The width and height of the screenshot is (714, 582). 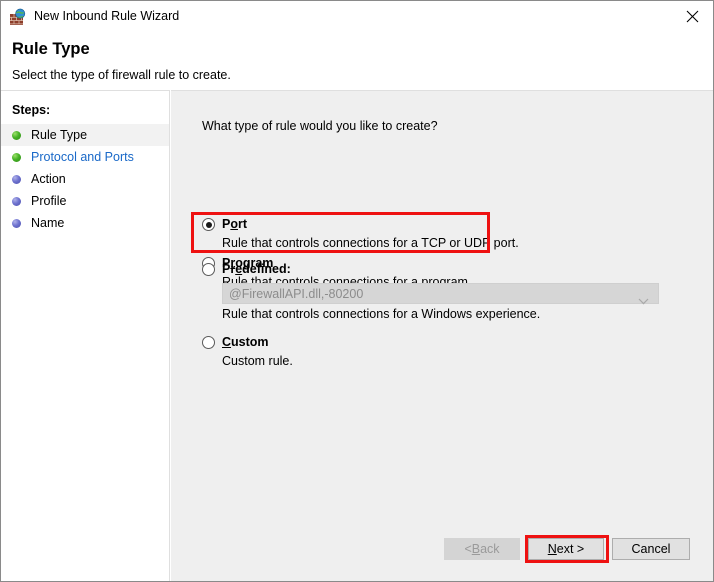 I want to click on steps-heading: Steps:, so click(x=31, y=110).